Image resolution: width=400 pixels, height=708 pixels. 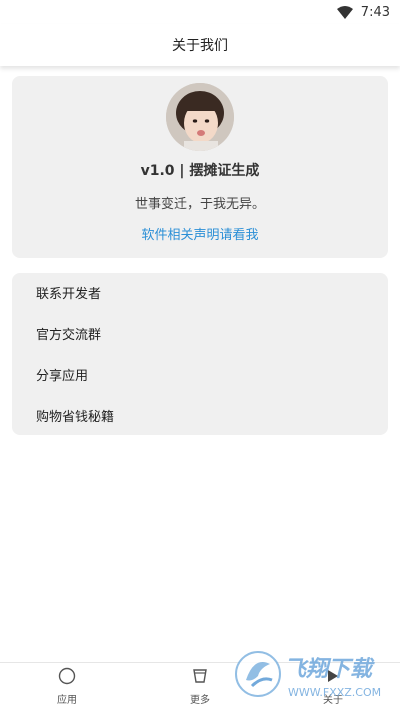 What do you see at coordinates (334, 692) in the screenshot?
I see `svg-text: WWW.FXXZ.COM` at bounding box center [334, 692].